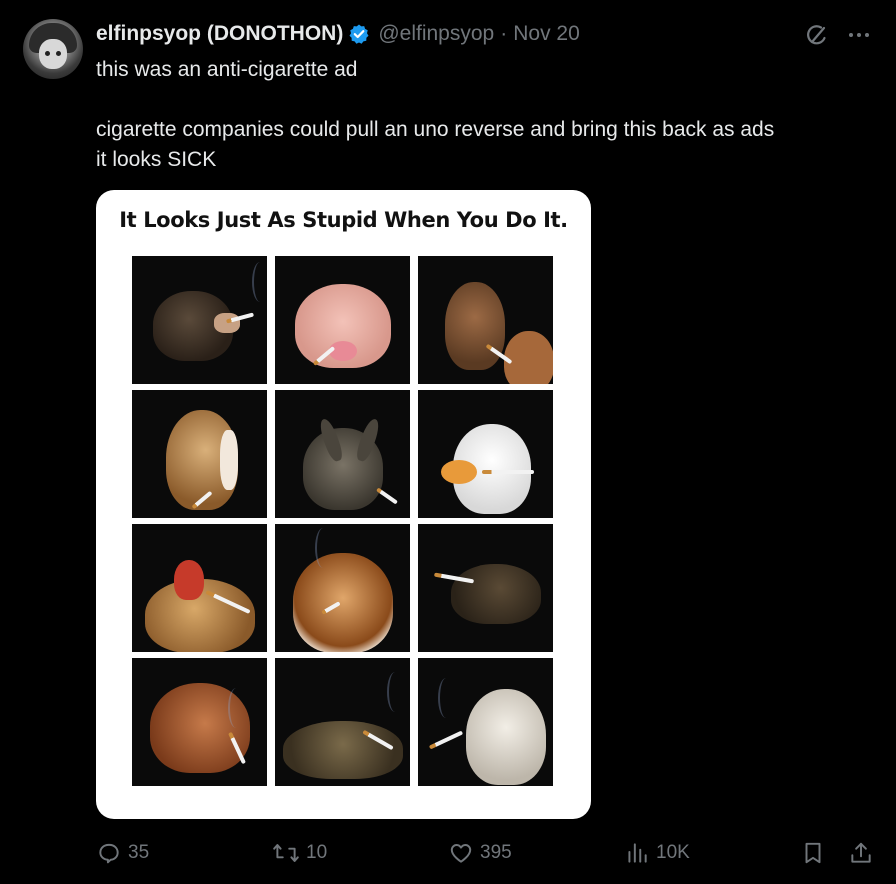 The image size is (896, 884). I want to click on reply-icon, so click(109, 853).